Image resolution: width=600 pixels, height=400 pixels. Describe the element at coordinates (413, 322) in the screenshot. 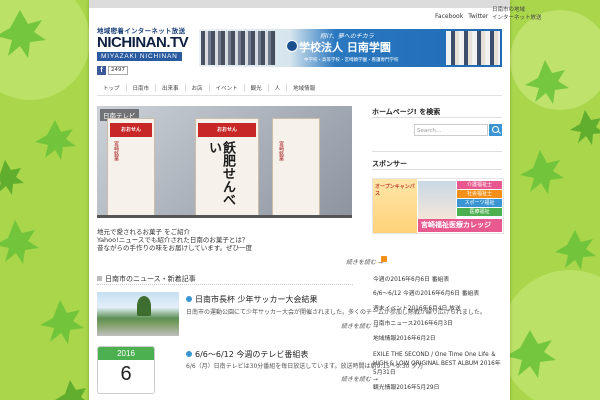

I see `recent-item: 日南市ニュース2016年6月3日` at that location.